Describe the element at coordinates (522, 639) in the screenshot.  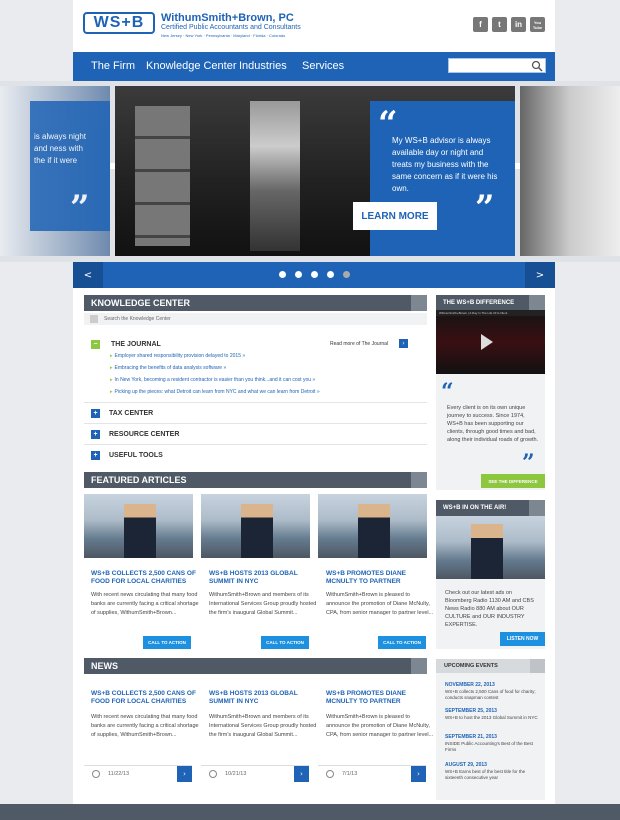
I see `listen-now-button: LISTEN NOW` at that location.